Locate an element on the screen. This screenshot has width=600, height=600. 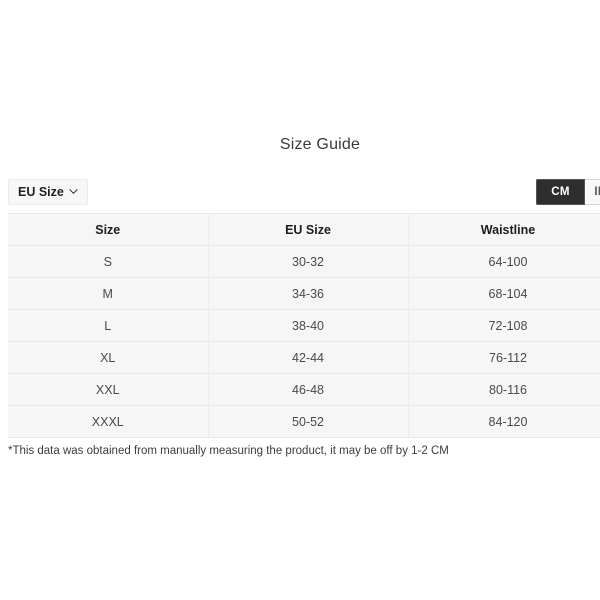
cell-eu-size: 34-36 is located at coordinates (308, 293).